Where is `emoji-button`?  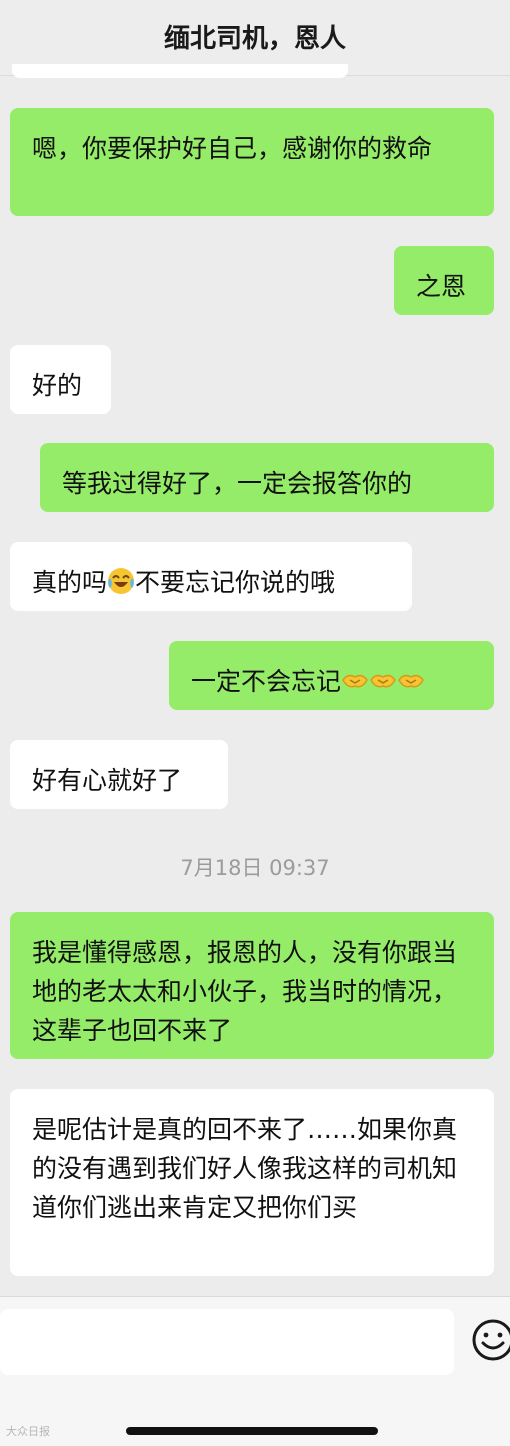 emoji-button is located at coordinates (490, 1340).